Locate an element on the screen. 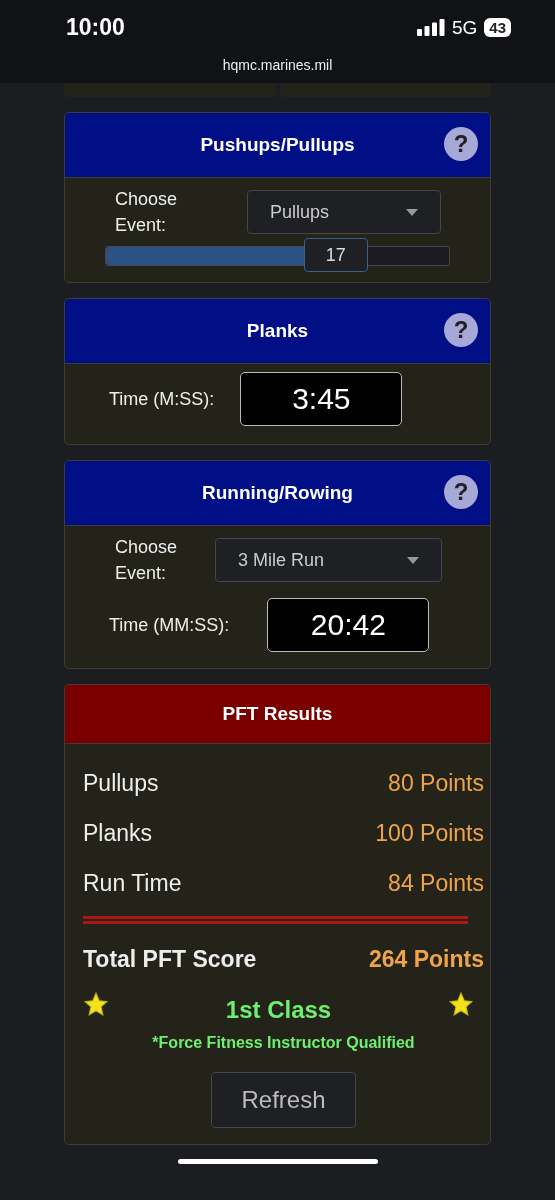  signal-icon is located at coordinates (430, 27).